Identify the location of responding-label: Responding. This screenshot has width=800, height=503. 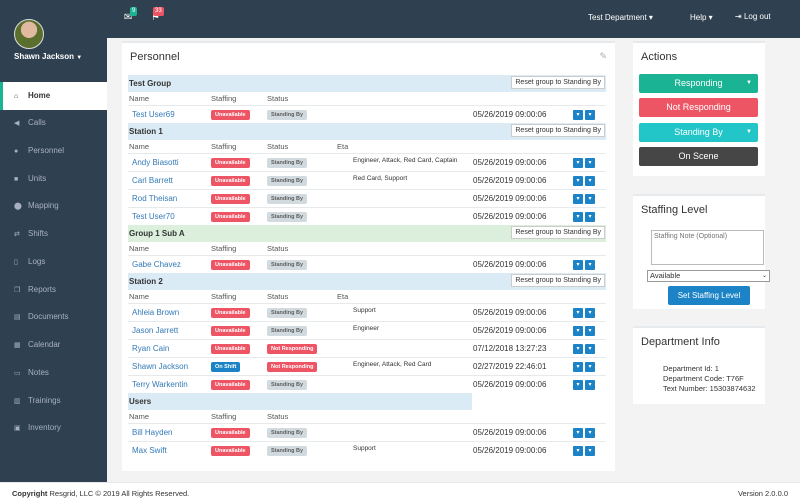
(698, 83).